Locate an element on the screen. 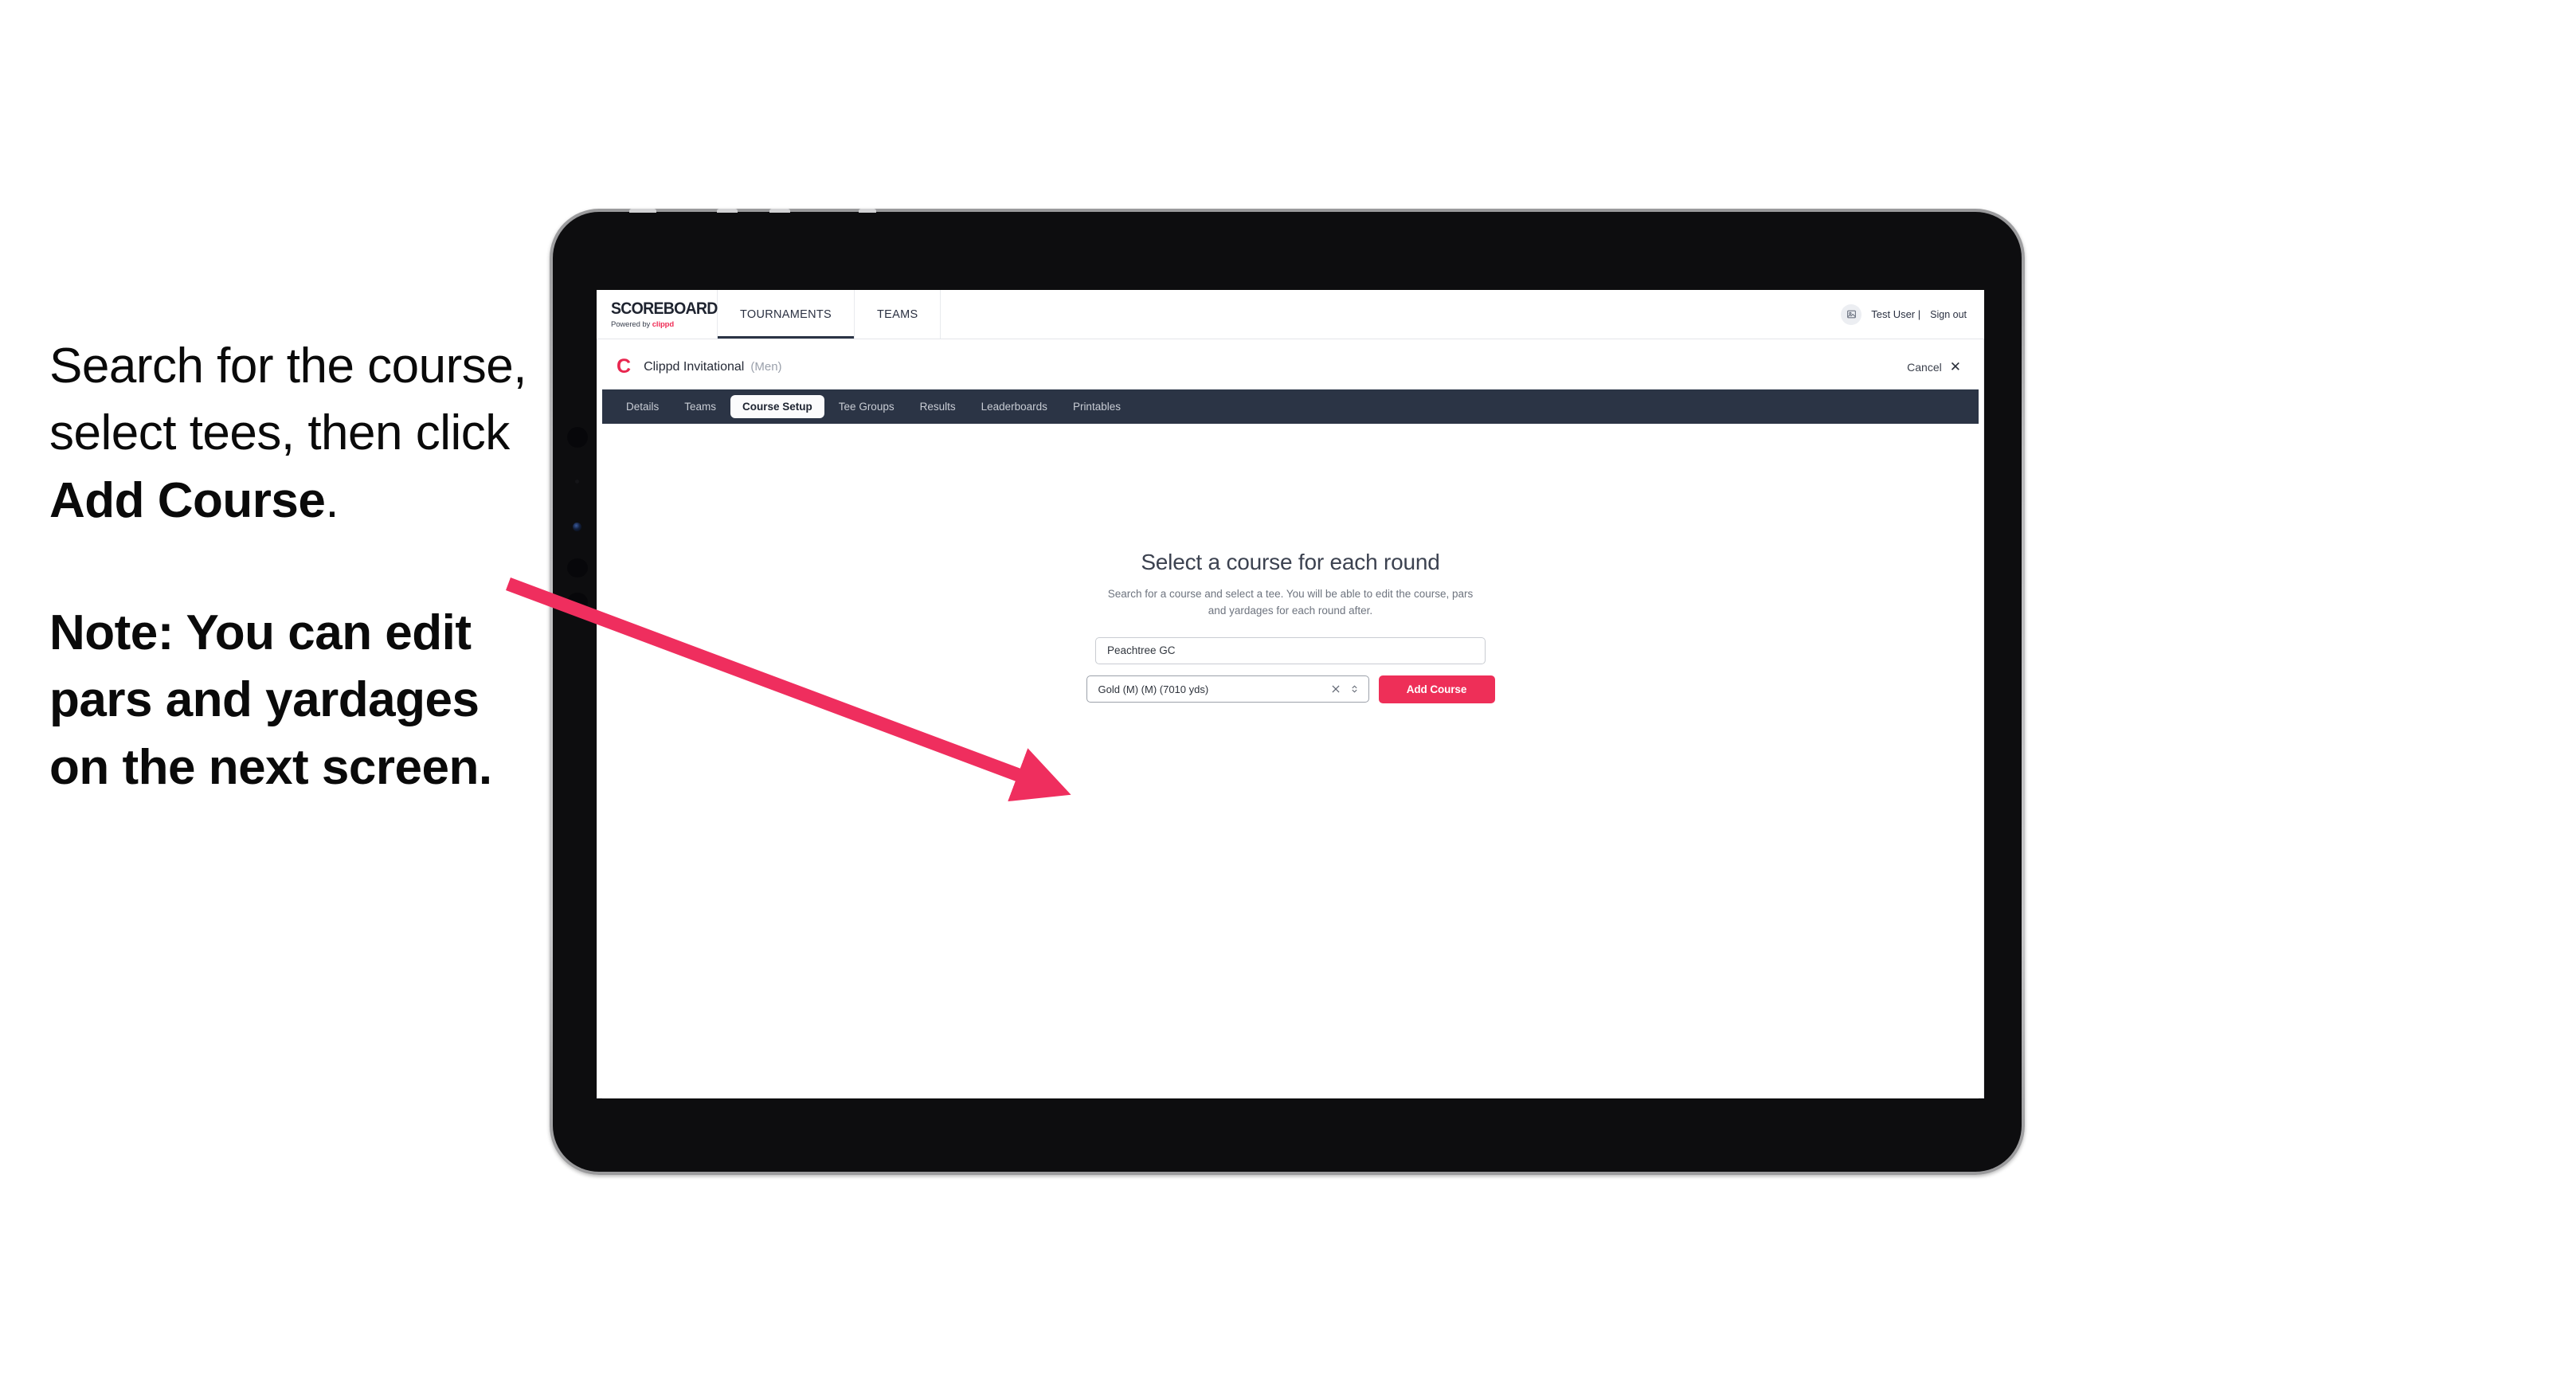 Image resolution: width=2576 pixels, height=1386 pixels. tab-course-setup-label: Course Setup is located at coordinates (777, 407).